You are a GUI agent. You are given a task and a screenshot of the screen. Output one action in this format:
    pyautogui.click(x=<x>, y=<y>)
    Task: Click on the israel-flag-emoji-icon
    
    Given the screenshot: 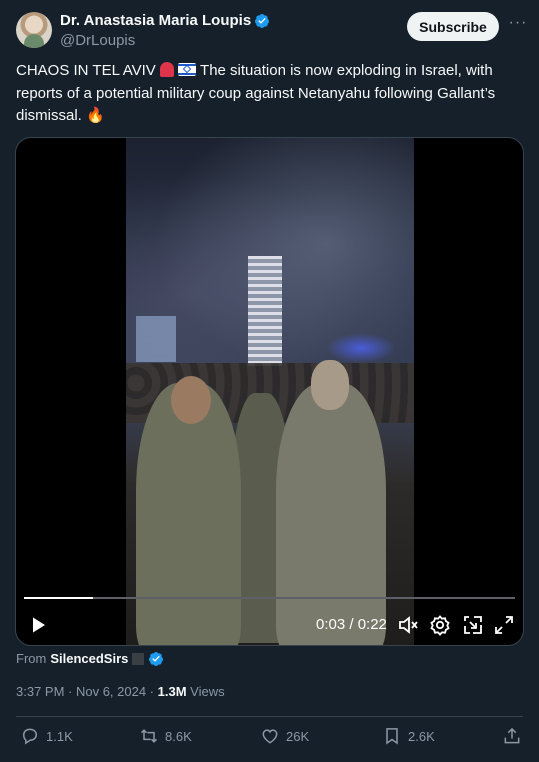 What is the action you would take?
    pyautogui.click(x=187, y=69)
    